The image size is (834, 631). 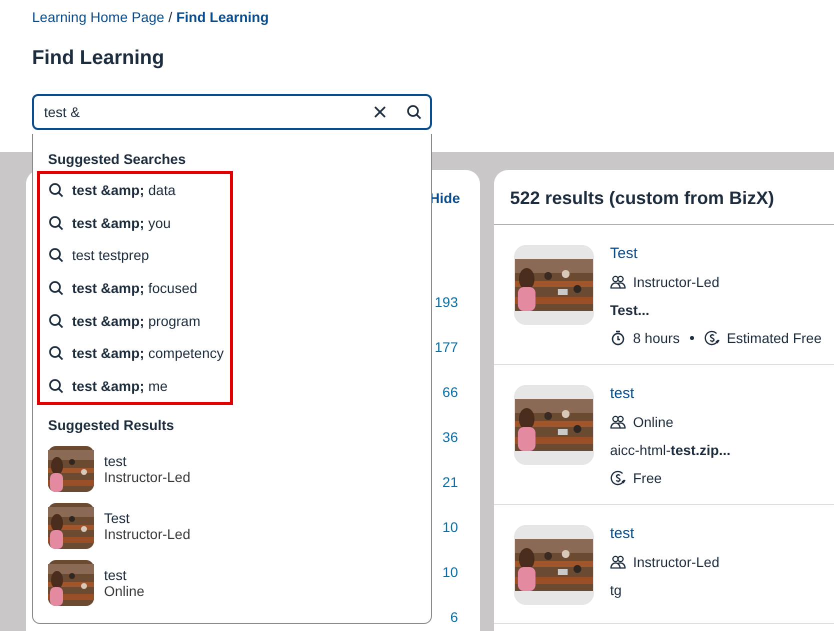 I want to click on filter-count: 6, so click(x=454, y=617).